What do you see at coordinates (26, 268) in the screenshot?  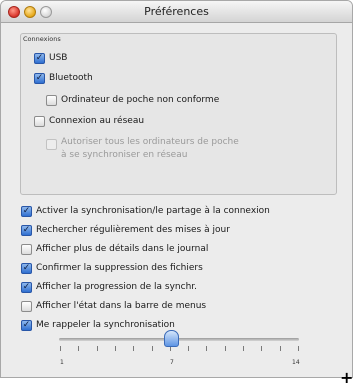 I see `confirm-delete-checkbox: ✓` at bounding box center [26, 268].